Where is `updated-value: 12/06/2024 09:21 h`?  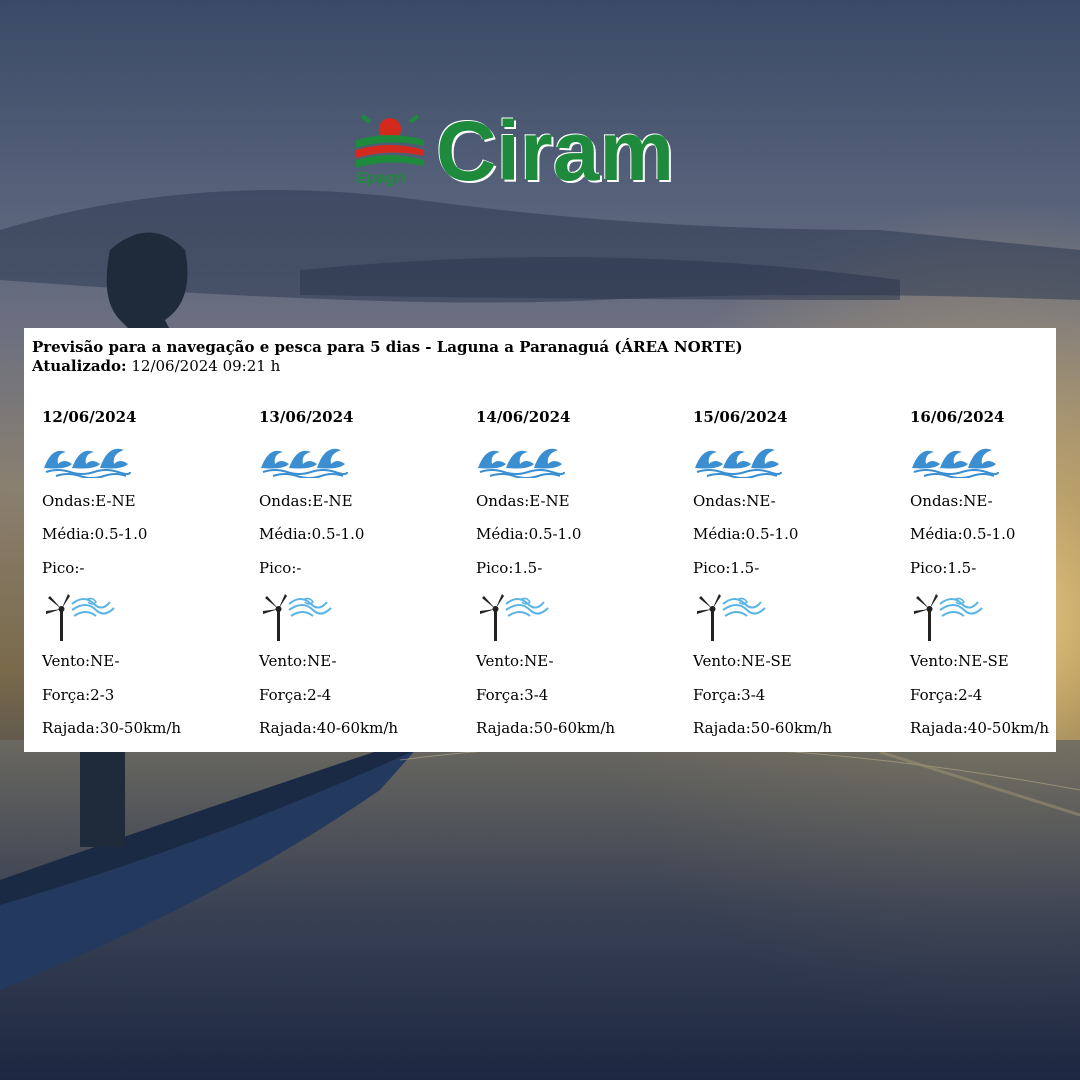 updated-value: 12/06/2024 09:21 h is located at coordinates (206, 366).